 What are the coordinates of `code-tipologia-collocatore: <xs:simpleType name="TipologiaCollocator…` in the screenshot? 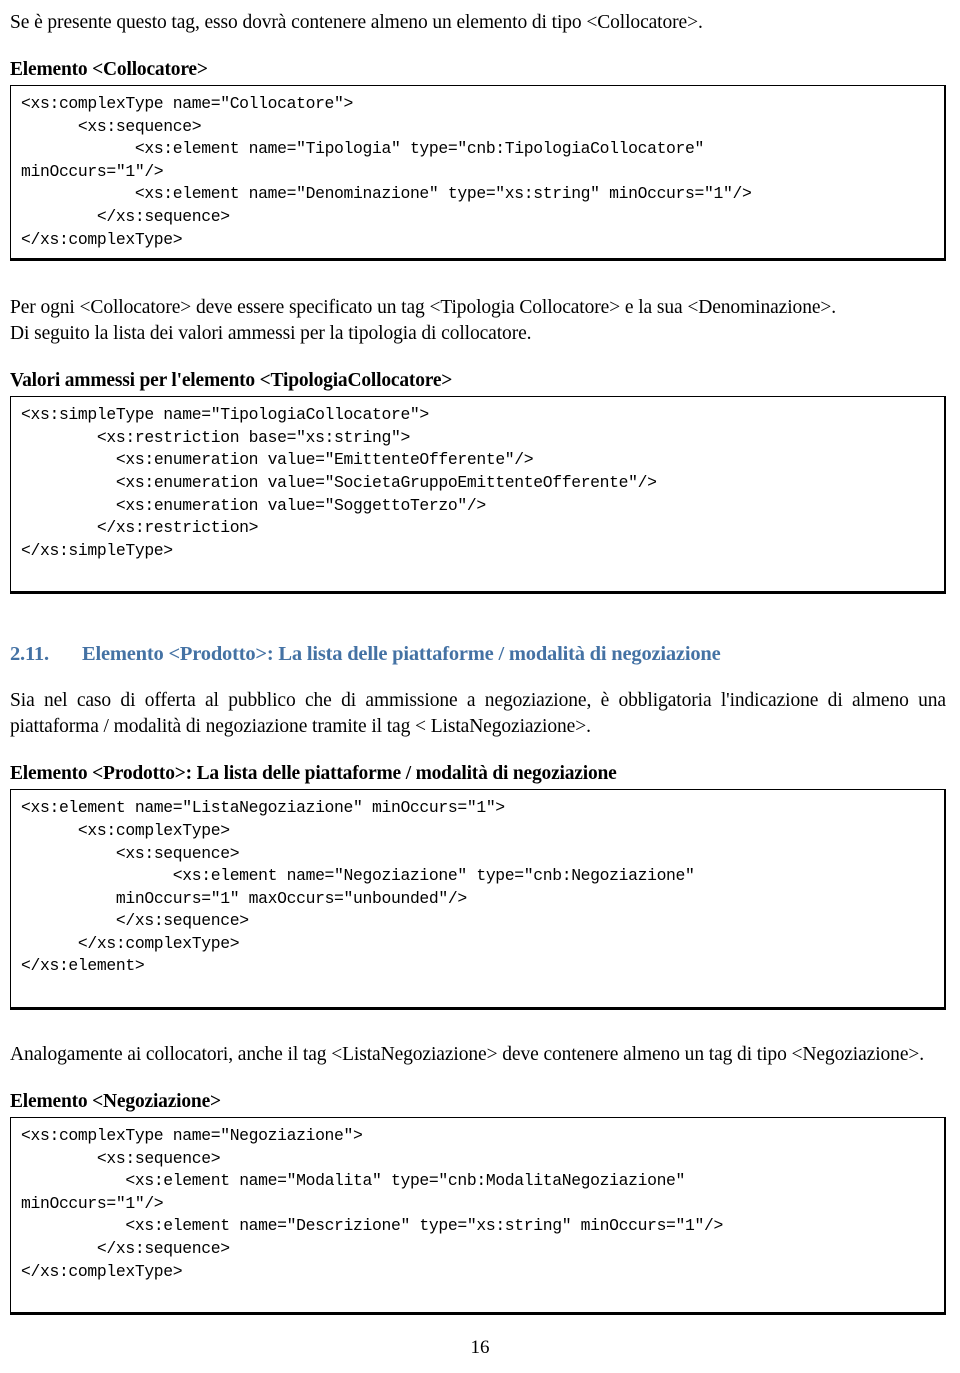 It's located at (339, 482).